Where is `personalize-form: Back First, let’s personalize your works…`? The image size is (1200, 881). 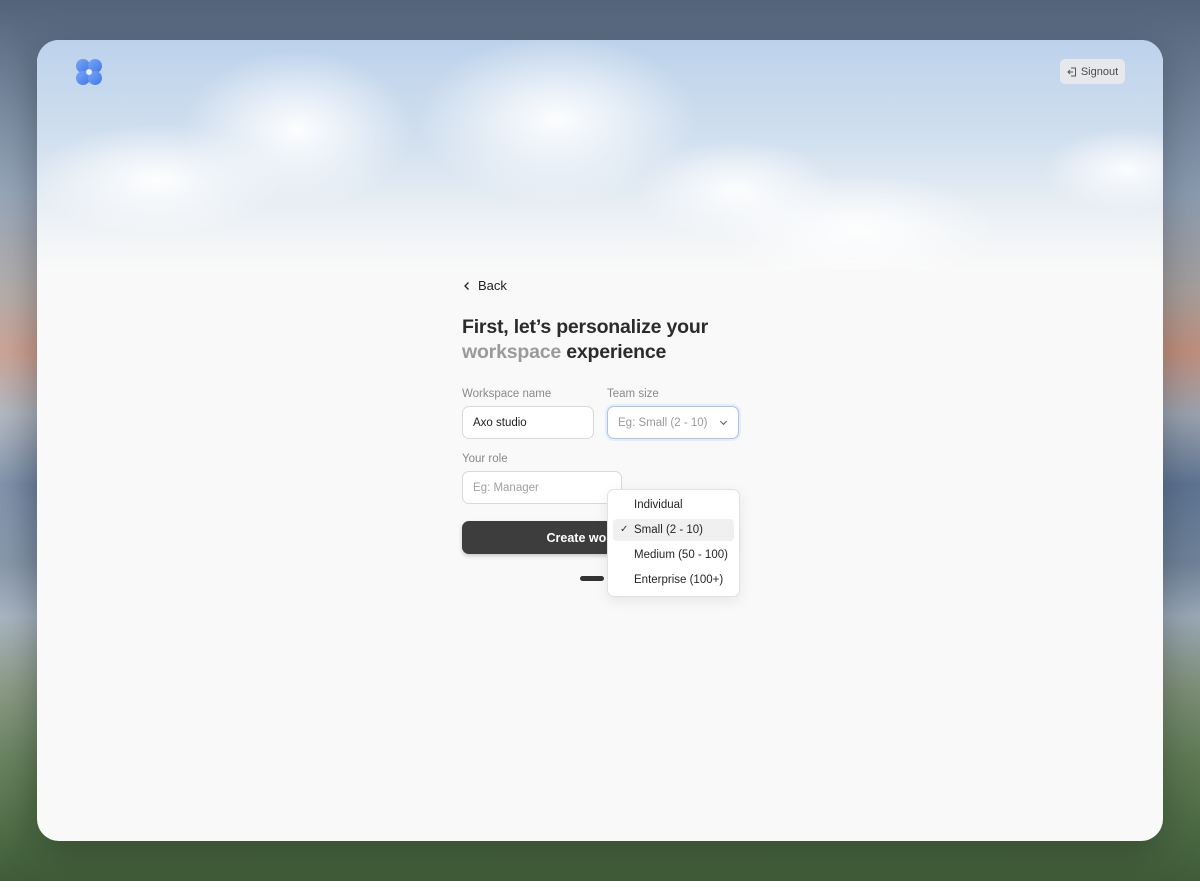
personalize-form: Back First, let’s personalize your works… is located at coordinates (602, 433).